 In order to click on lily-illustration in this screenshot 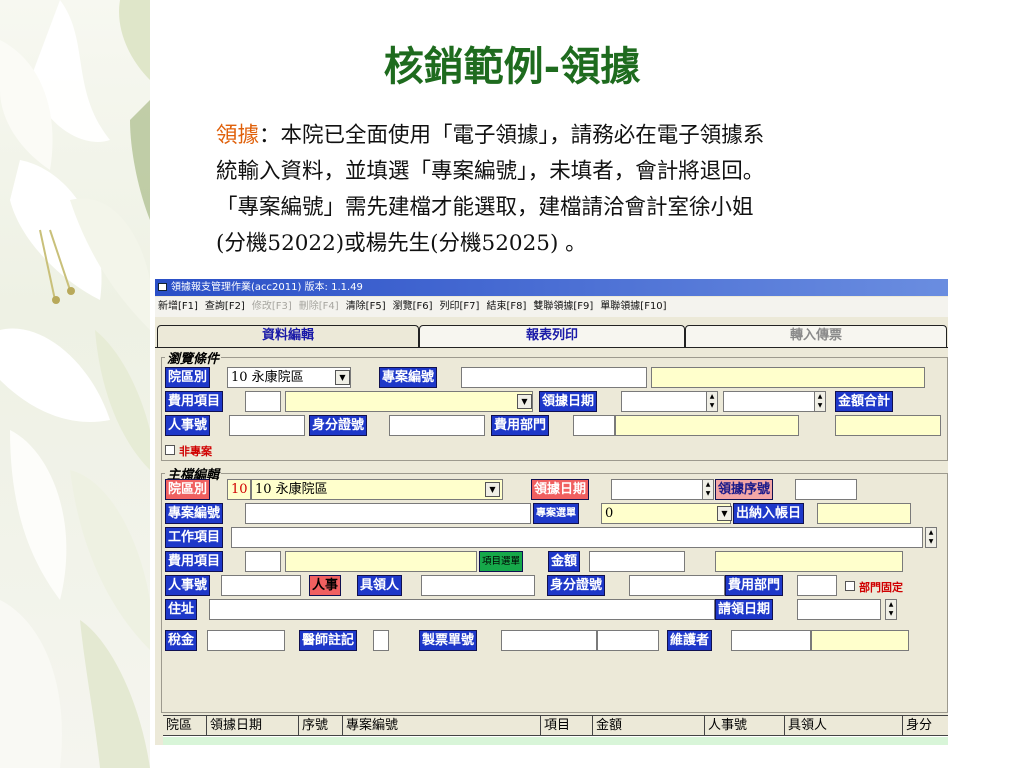, I will do `click(75, 384)`.